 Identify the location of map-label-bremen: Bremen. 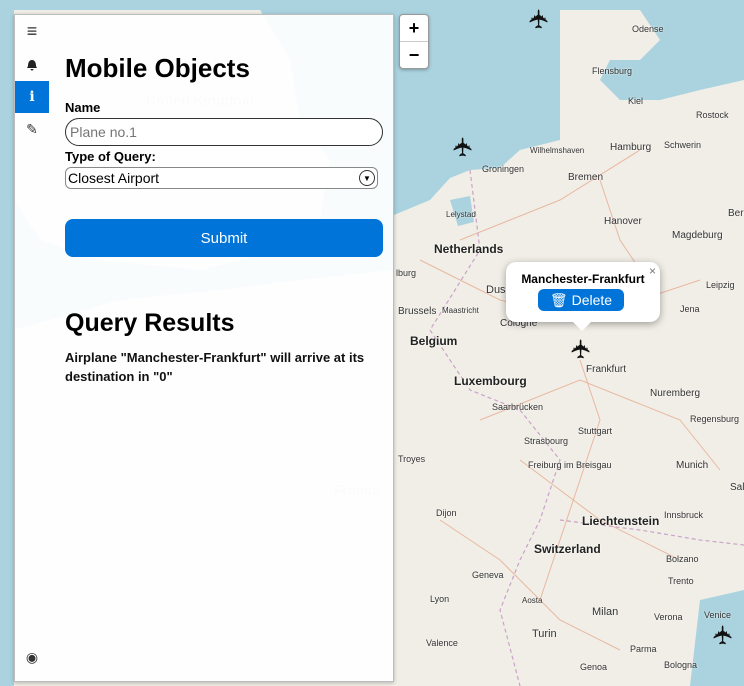
(586, 177).